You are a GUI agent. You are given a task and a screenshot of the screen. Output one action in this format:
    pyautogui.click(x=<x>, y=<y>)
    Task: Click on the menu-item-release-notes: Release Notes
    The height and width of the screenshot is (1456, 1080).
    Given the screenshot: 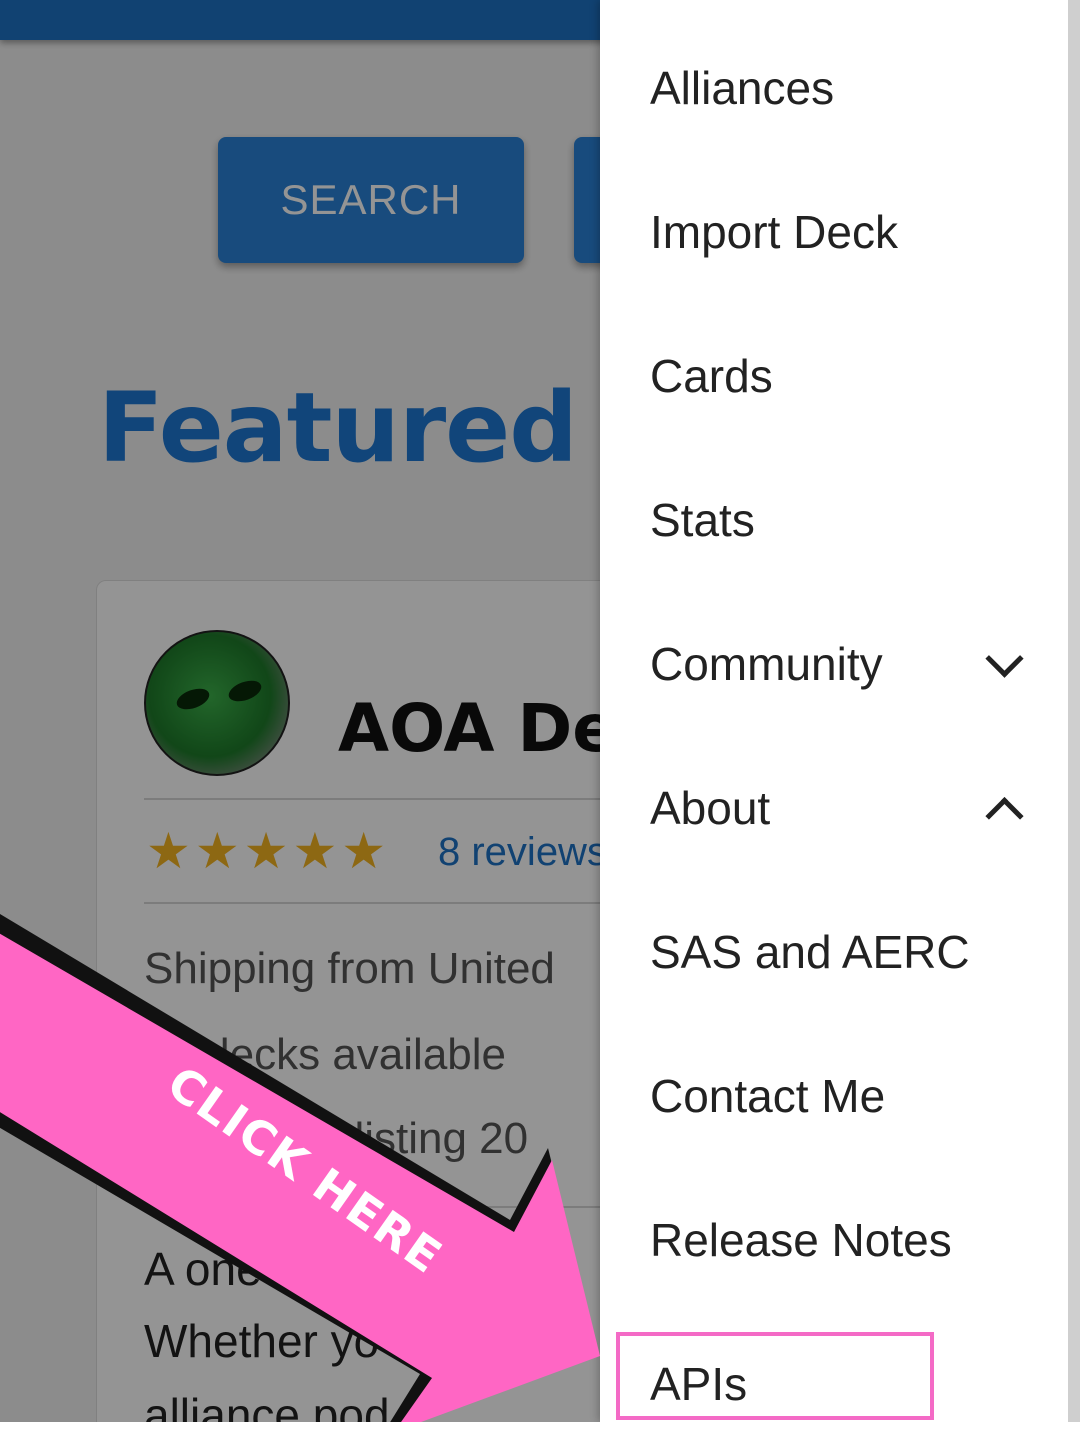 What is the action you would take?
    pyautogui.click(x=834, y=1240)
    